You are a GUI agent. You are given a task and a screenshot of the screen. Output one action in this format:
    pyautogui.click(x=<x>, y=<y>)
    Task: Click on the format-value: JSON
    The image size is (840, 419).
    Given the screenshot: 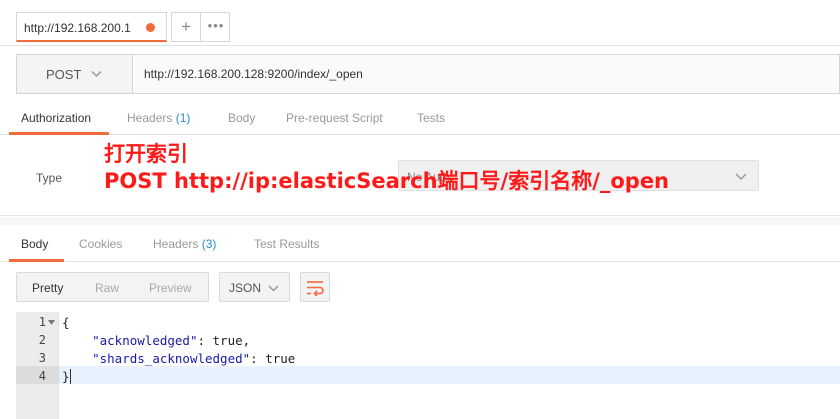 What is the action you would take?
    pyautogui.click(x=245, y=288)
    